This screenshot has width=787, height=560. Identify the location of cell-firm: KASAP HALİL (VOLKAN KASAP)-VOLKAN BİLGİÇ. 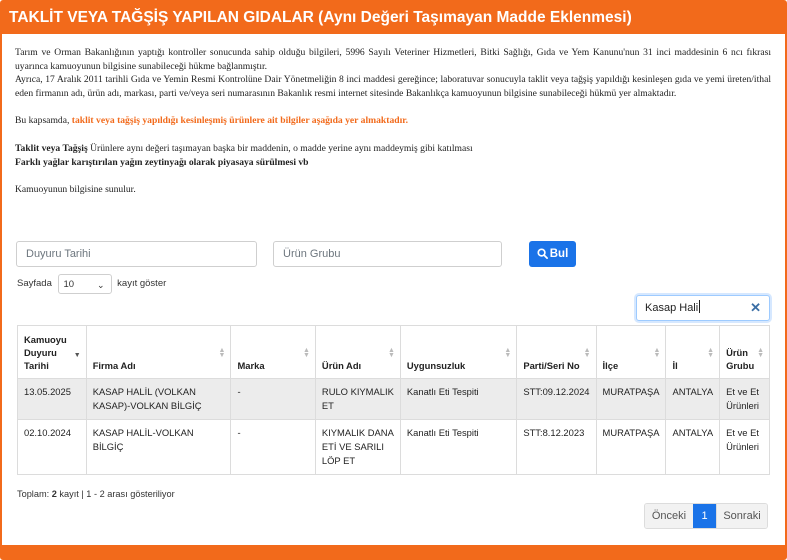
(158, 399).